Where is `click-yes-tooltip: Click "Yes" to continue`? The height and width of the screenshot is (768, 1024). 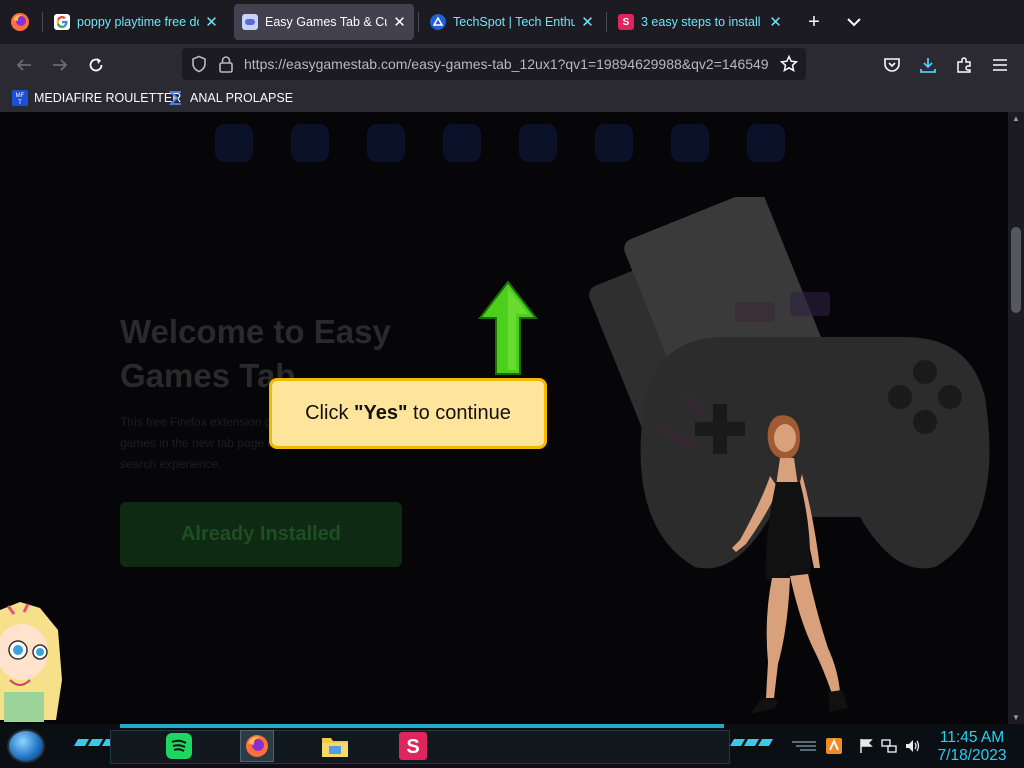 click-yes-tooltip: Click "Yes" to continue is located at coordinates (408, 413).